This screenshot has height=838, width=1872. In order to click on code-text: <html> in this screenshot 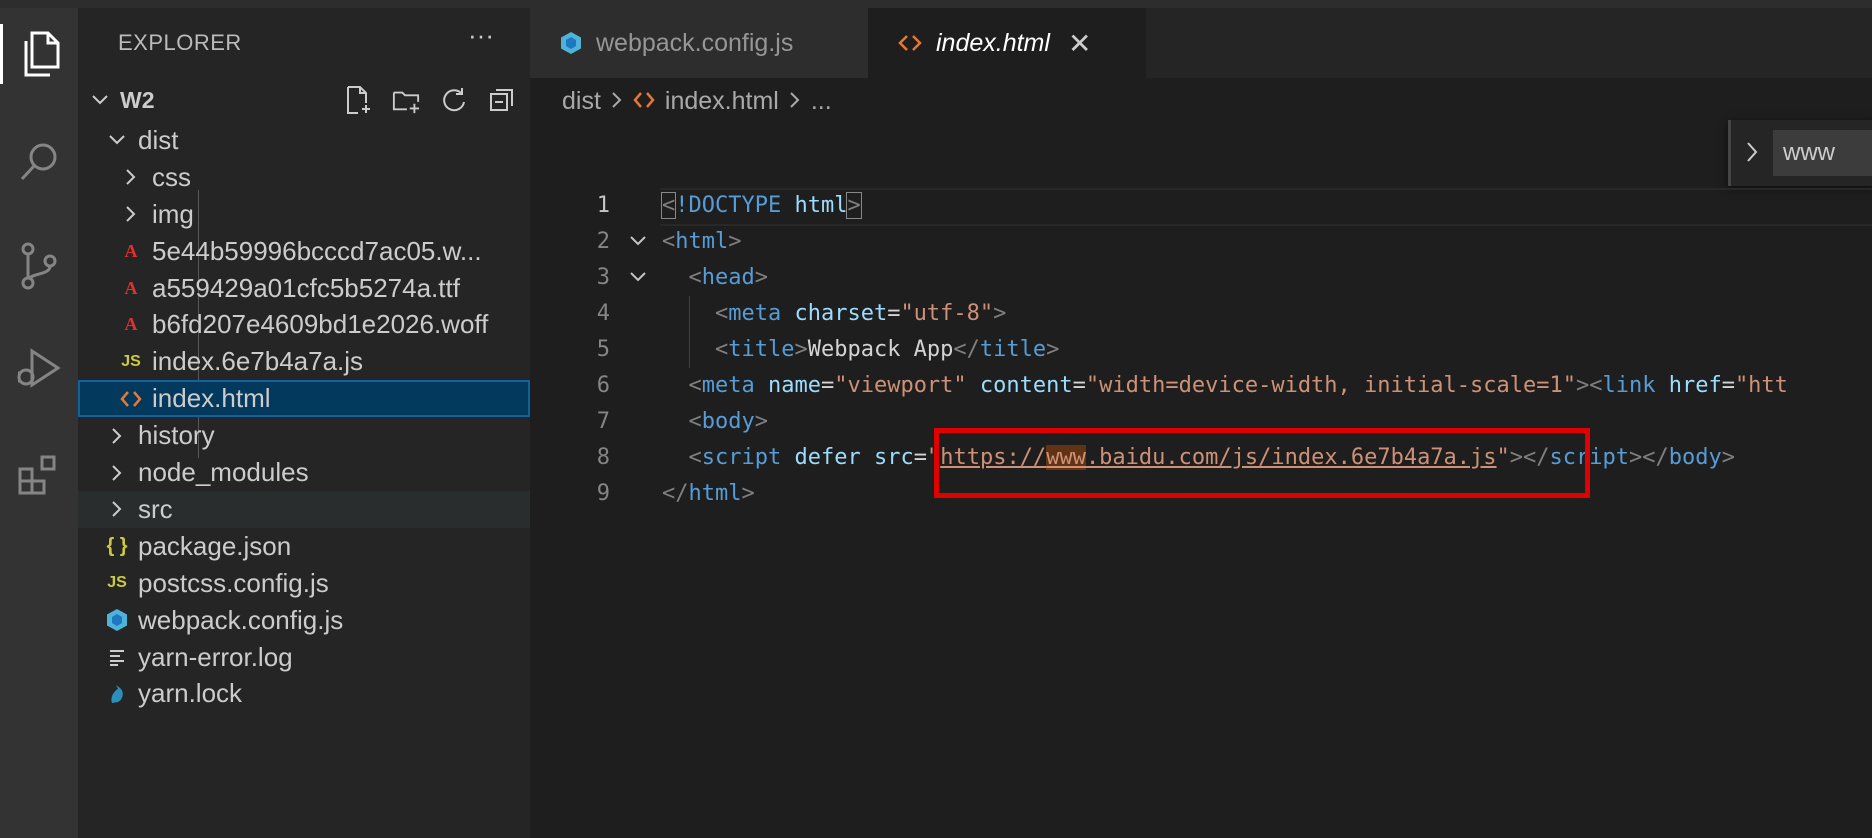, I will do `click(701, 242)`.